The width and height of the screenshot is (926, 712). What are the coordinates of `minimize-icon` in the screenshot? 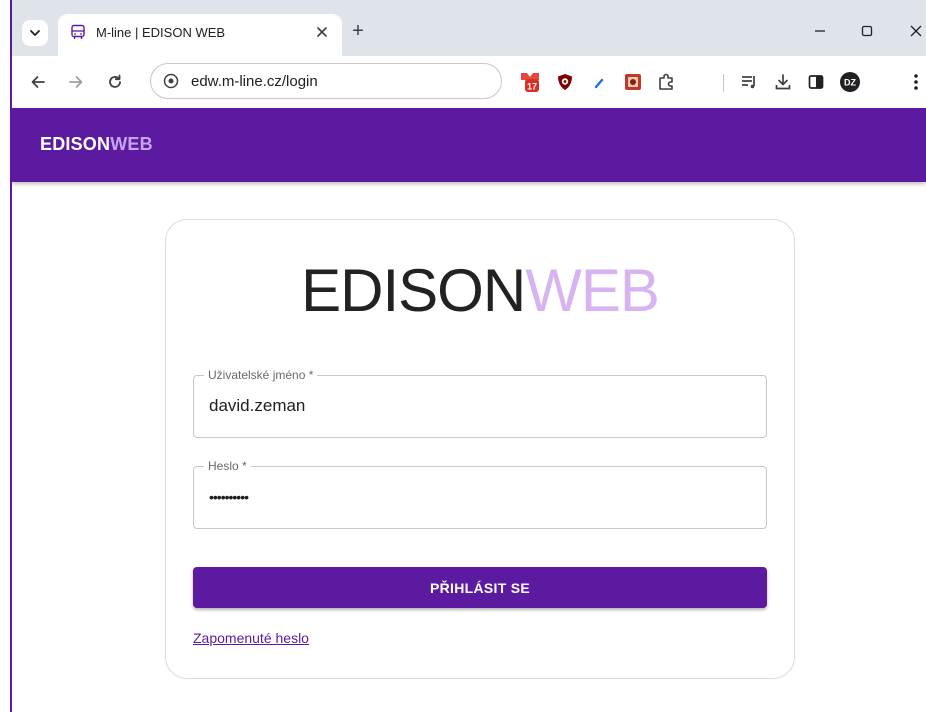 It's located at (820, 31).